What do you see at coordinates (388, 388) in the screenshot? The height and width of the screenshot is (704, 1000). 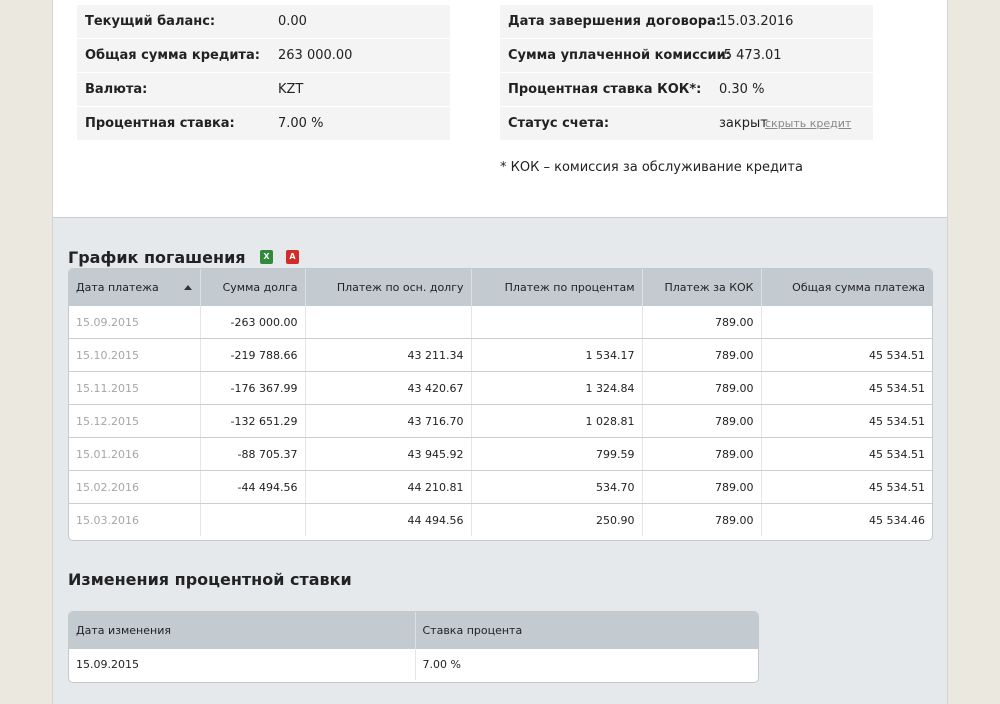 I see `cell-principal: 43 420.67` at bounding box center [388, 388].